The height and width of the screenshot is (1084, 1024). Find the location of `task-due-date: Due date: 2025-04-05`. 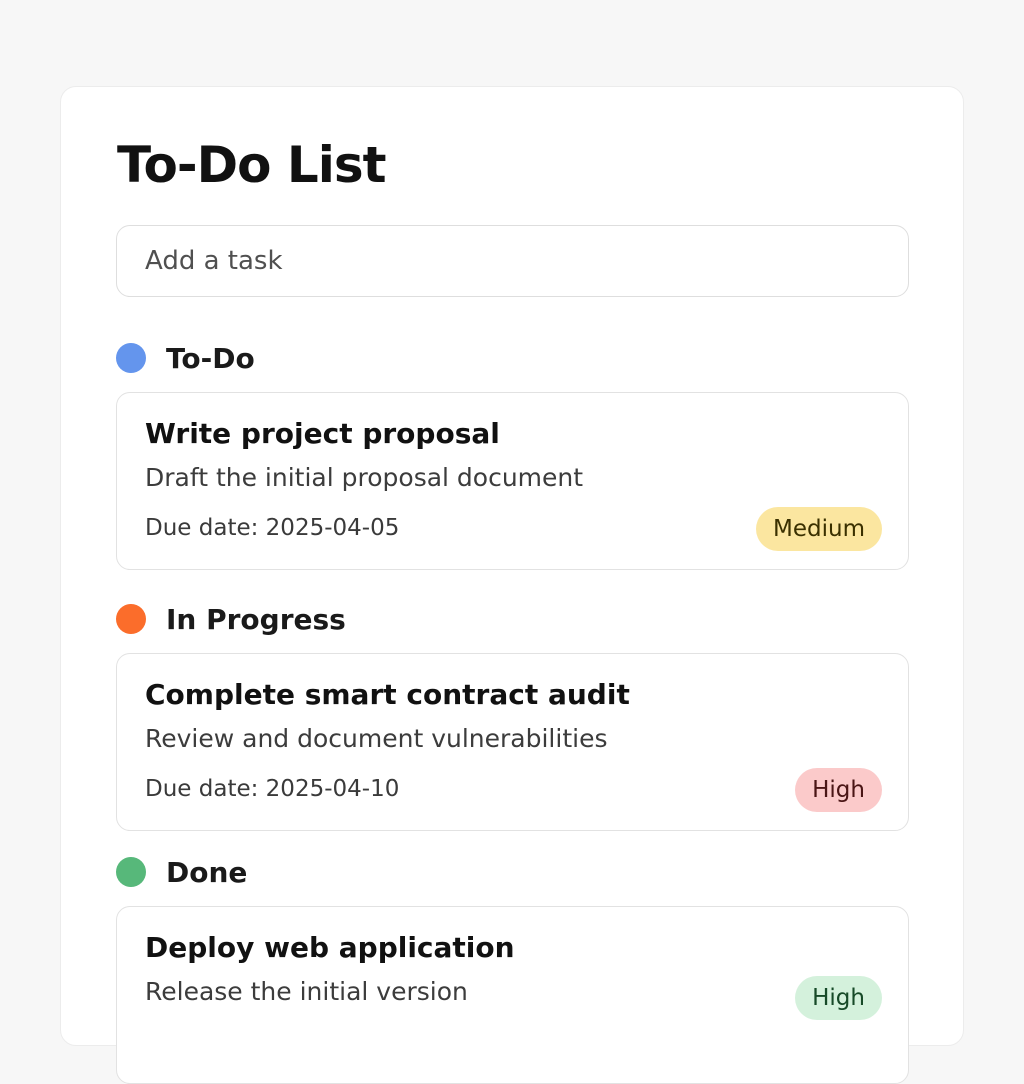

task-due-date: Due date: 2025-04-05 is located at coordinates (272, 528).